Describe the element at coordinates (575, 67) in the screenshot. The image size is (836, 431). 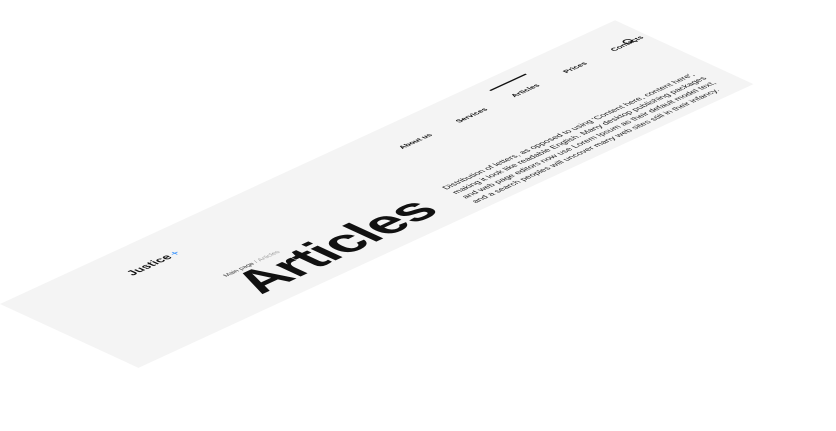
I see `nav-item-prices: Prices` at that location.